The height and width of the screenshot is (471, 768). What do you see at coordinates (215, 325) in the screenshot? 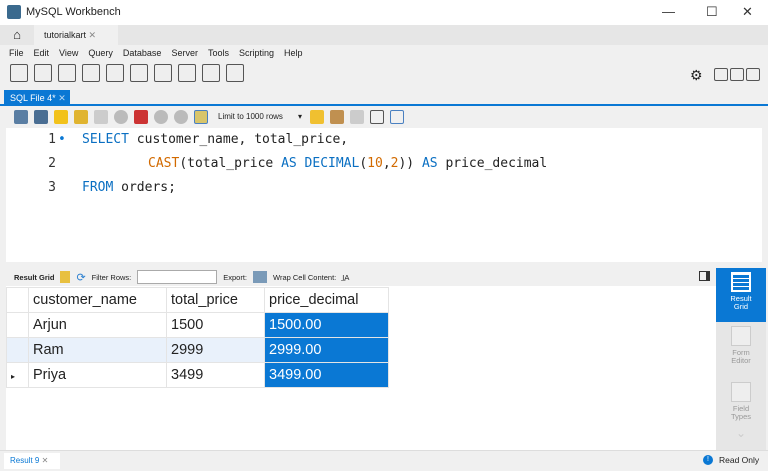
I see `cell: 1500` at bounding box center [215, 325].